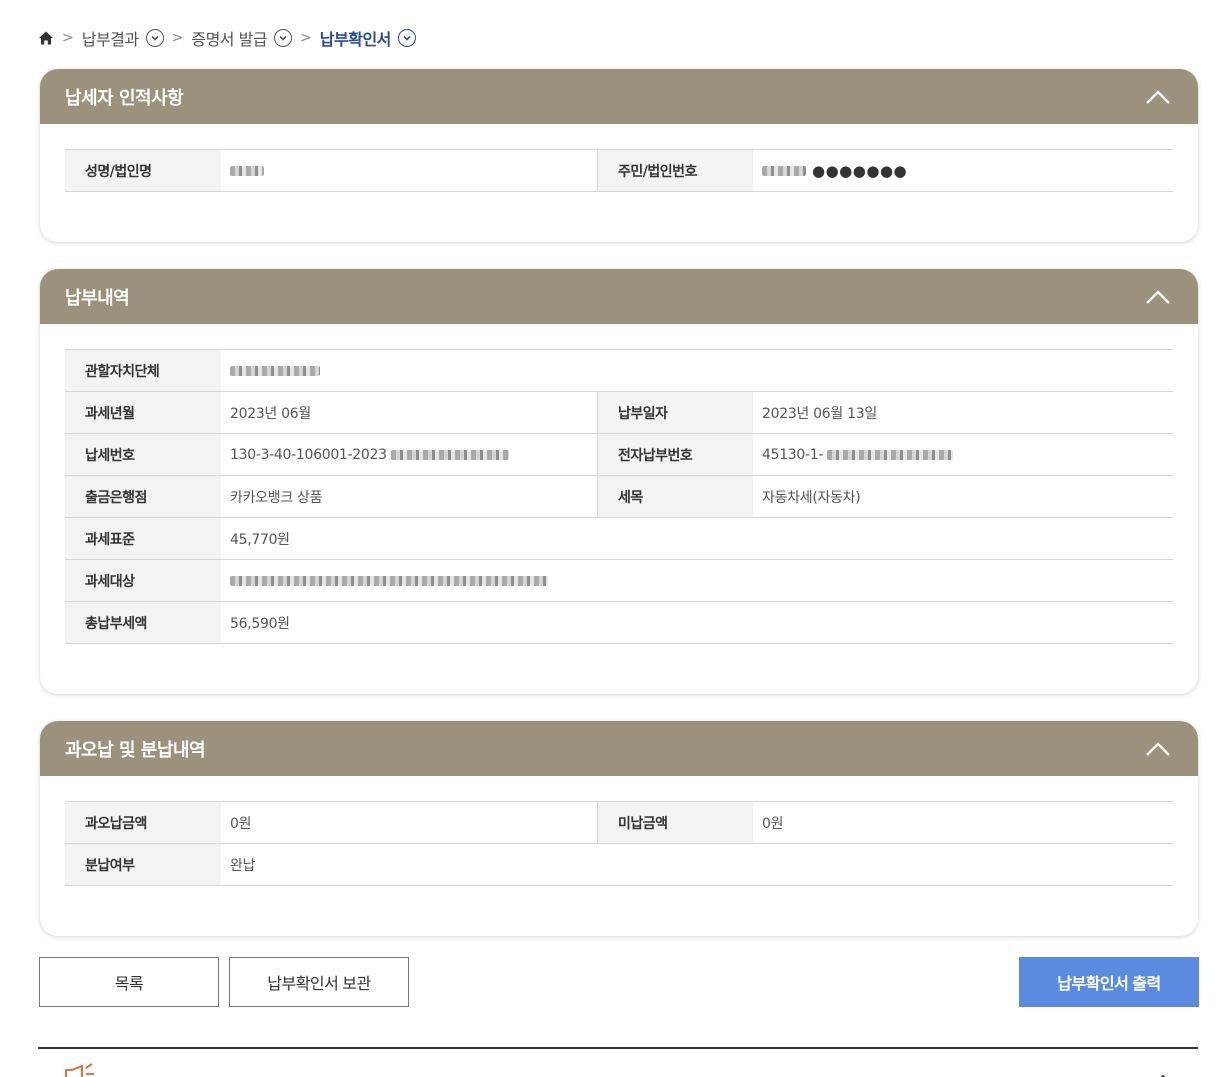 The width and height of the screenshot is (1218, 1077). I want to click on print-certificate-button: 납부확인서 출력, so click(1109, 982).